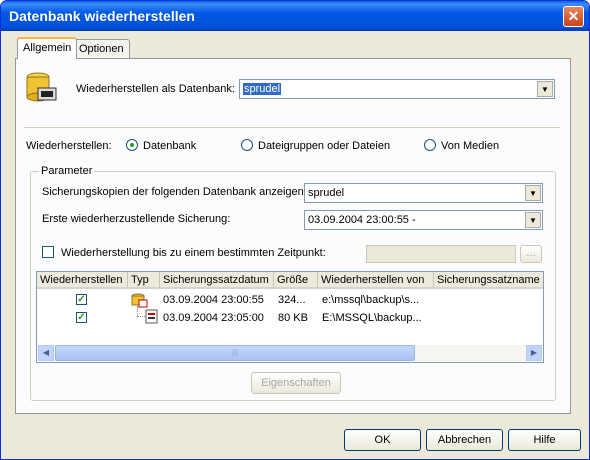  What do you see at coordinates (382, 440) in the screenshot?
I see `ok-button: OK` at bounding box center [382, 440].